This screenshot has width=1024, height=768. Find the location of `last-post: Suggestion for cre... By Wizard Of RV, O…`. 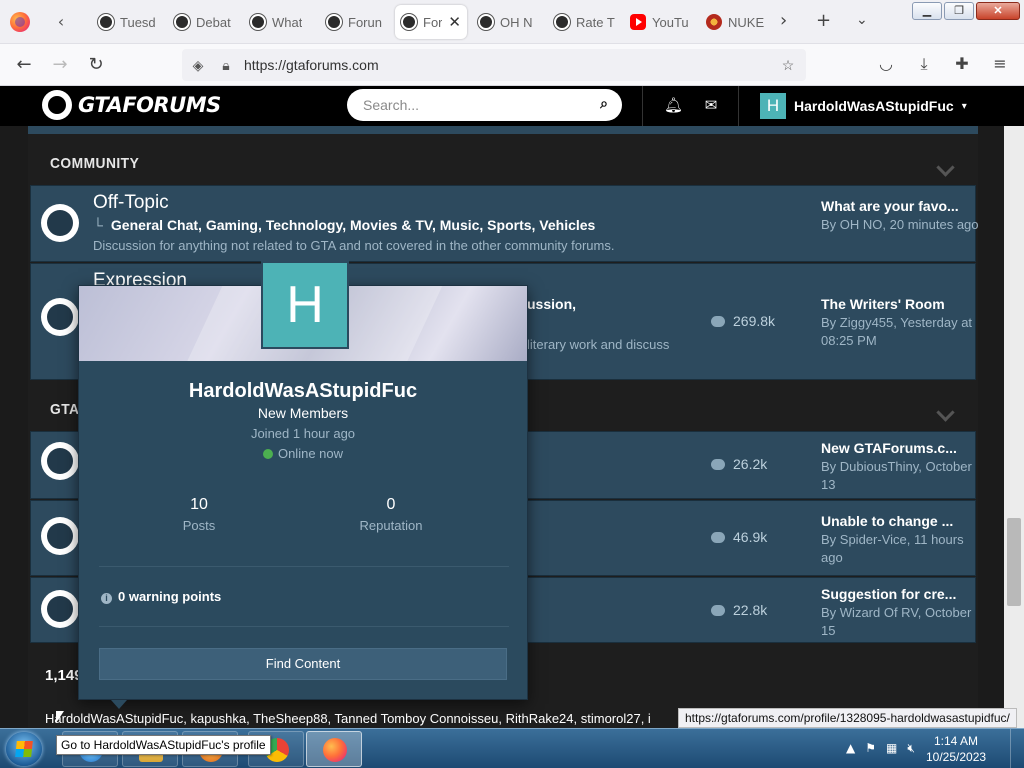

last-post: Suggestion for cre... By Wizard Of RV, O… is located at coordinates (901, 613).